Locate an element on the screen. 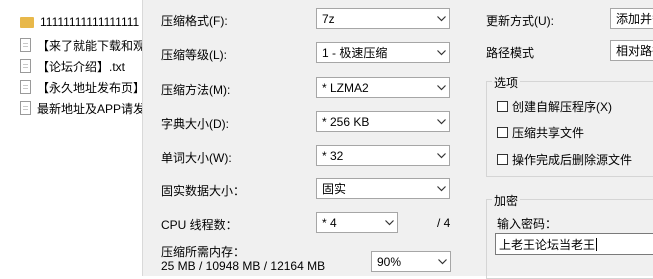  list-item: 11111111111111111 is located at coordinates (85, 22).